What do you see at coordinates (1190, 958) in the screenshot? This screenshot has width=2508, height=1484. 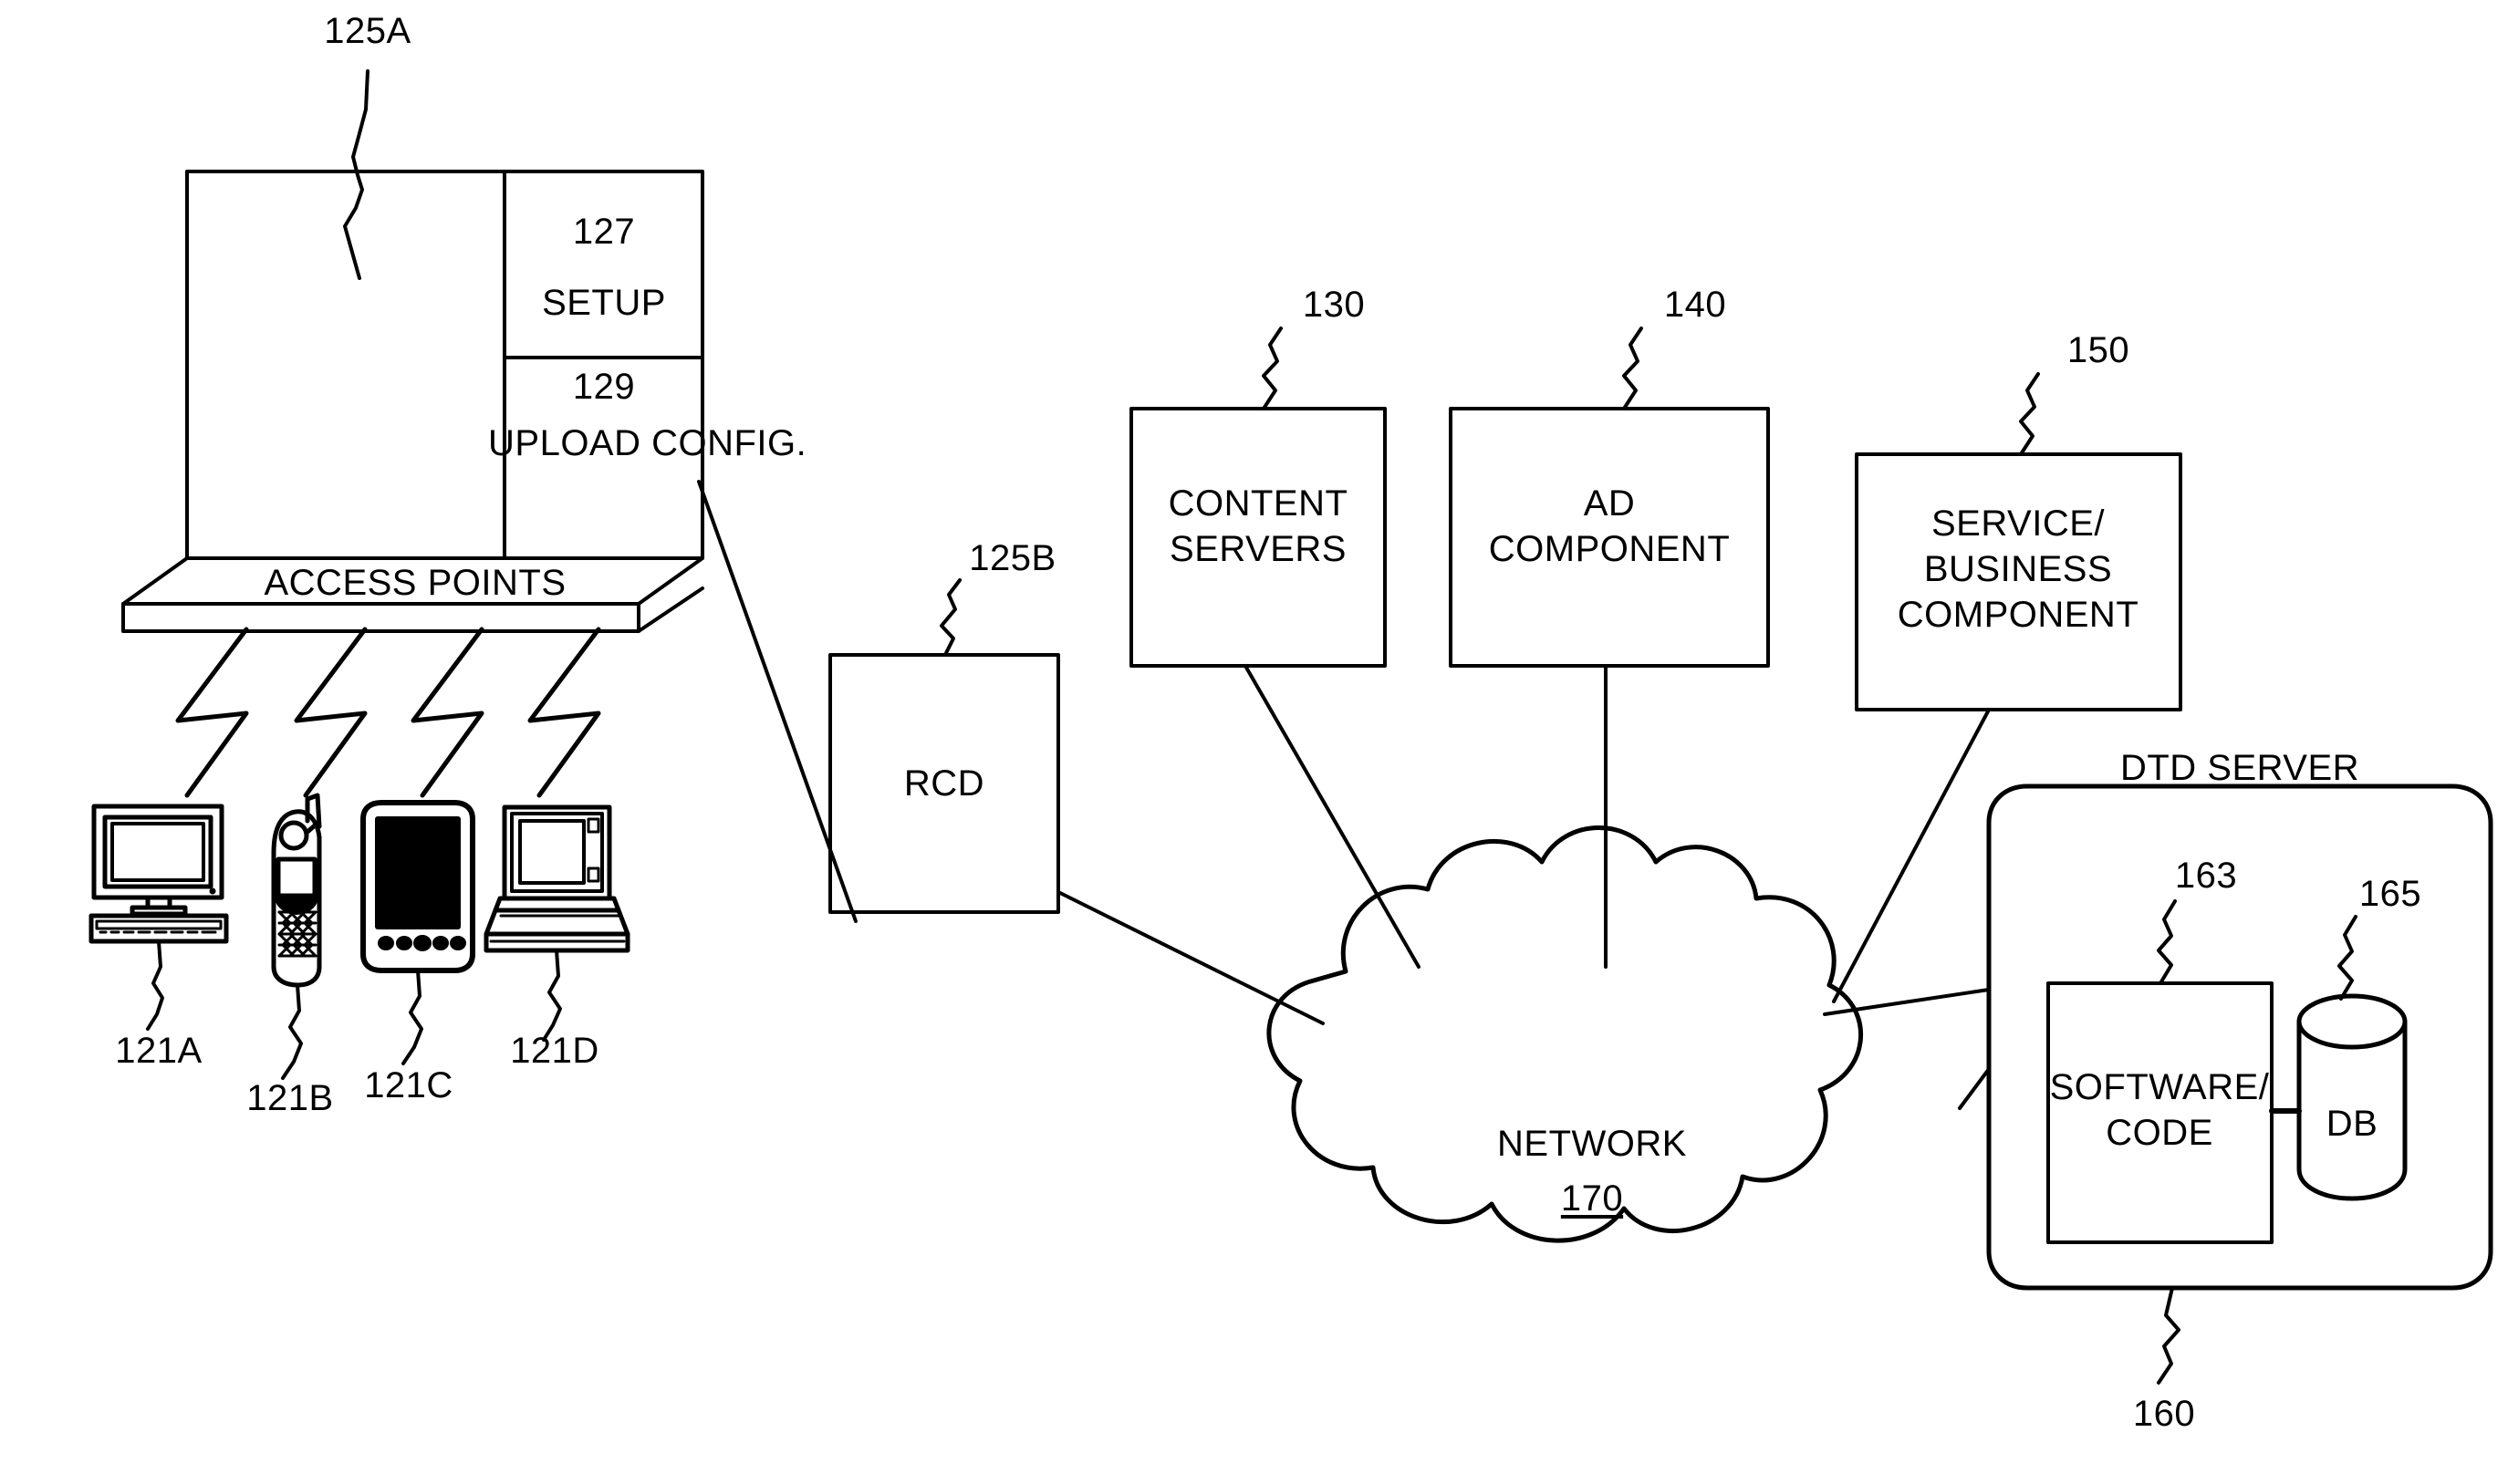 I see `link-rcd-to-network` at bounding box center [1190, 958].